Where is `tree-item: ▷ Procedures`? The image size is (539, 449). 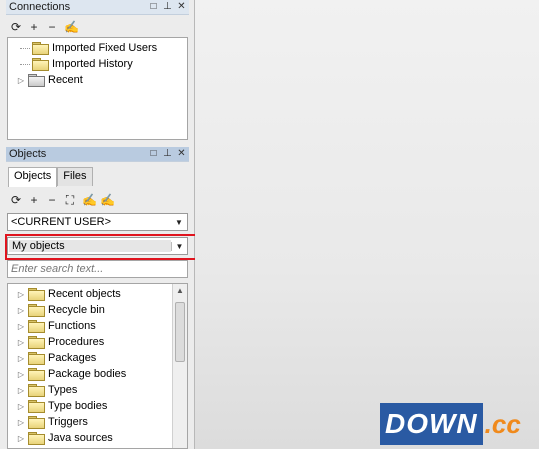
tree-item: ▷ Procedures is located at coordinates (60, 342).